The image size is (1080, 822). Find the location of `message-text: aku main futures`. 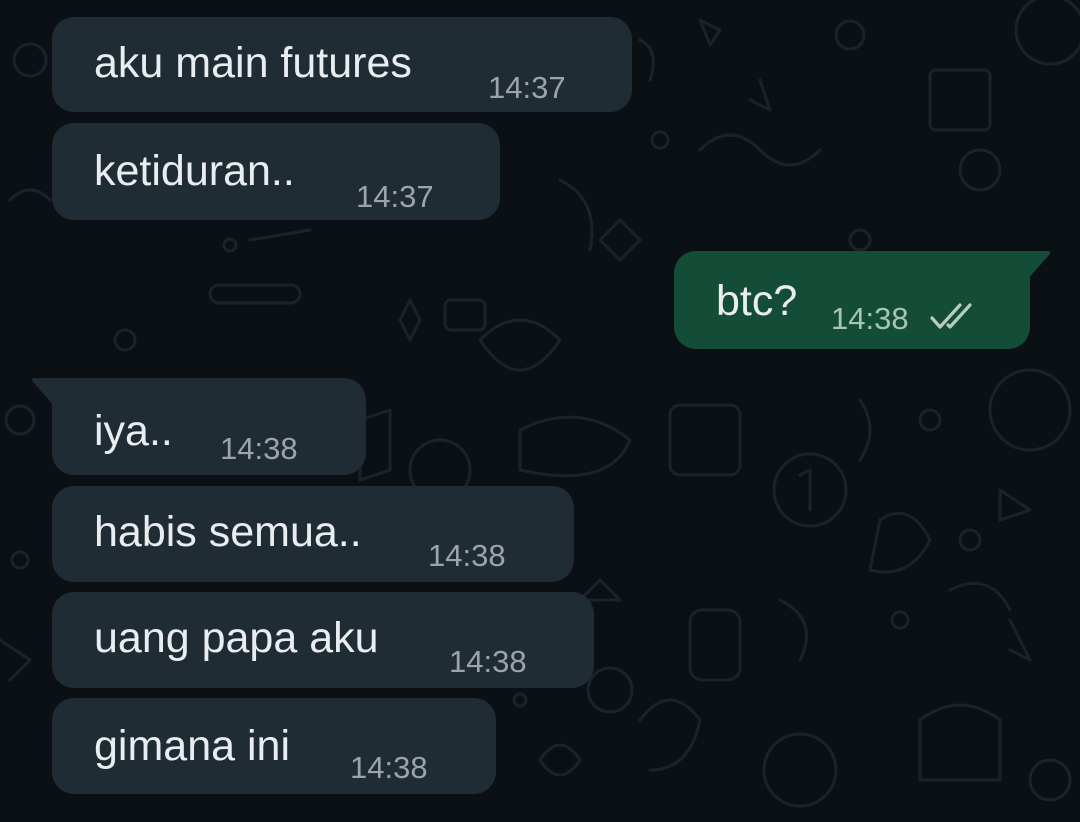

message-text: aku main futures is located at coordinates (253, 63).